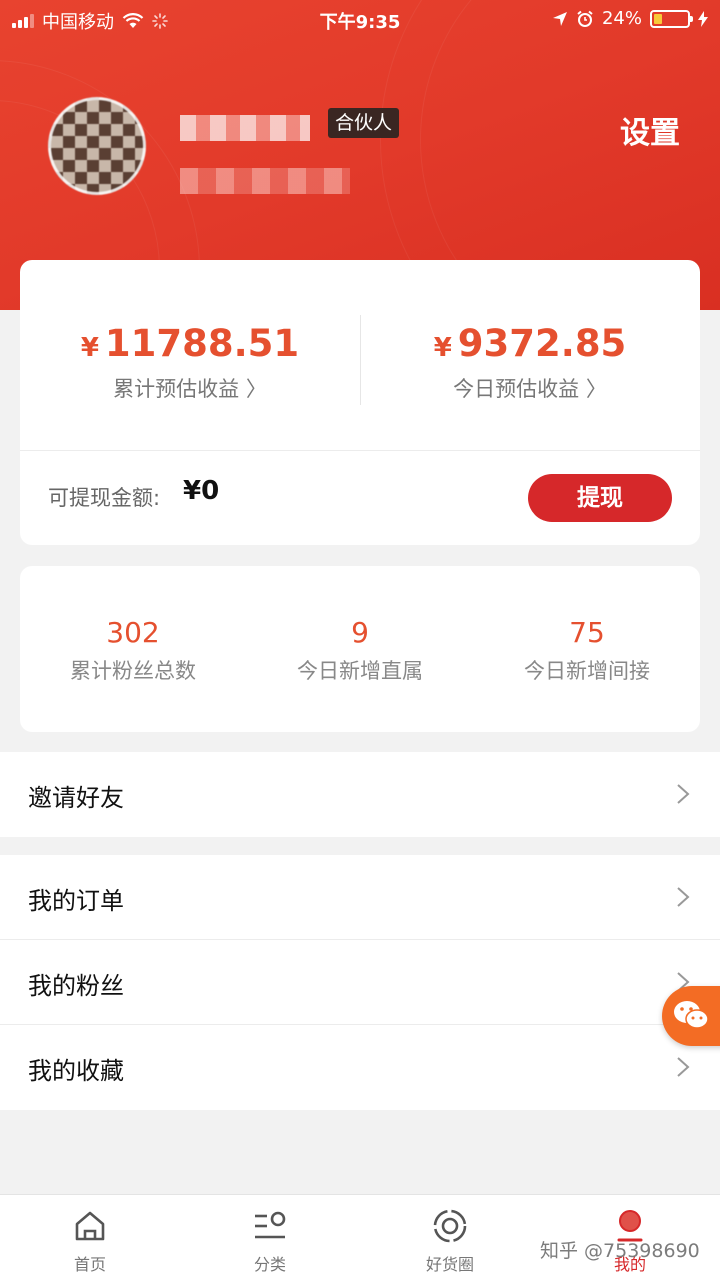 This screenshot has width=720, height=1280. I want to click on nickname-redacted, so click(245, 128).